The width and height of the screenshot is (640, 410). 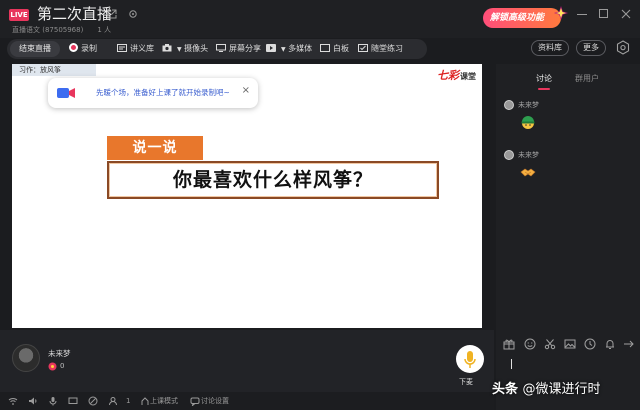 What do you see at coordinates (246, 90) in the screenshot?
I see `close-tip-icon: ×` at bounding box center [246, 90].